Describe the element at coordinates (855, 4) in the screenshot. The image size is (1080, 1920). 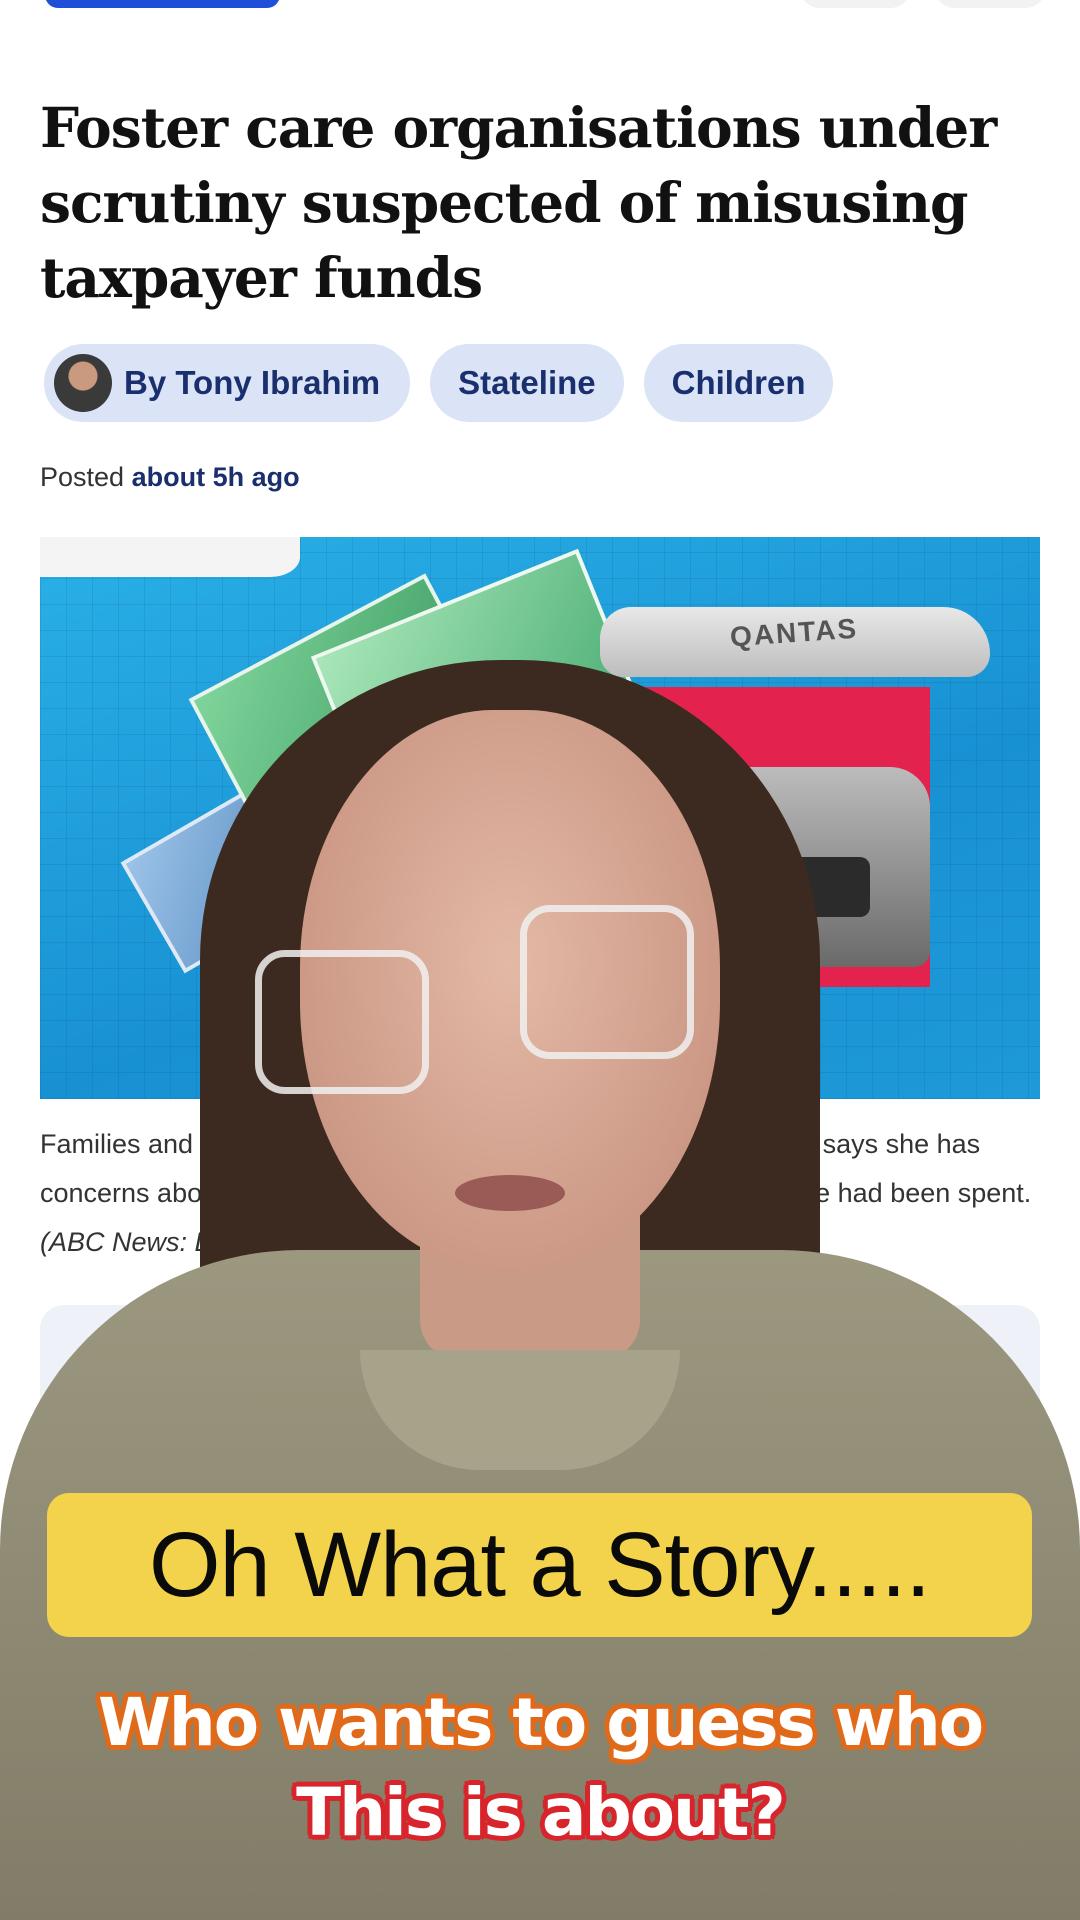
I see `top-action-button` at that location.